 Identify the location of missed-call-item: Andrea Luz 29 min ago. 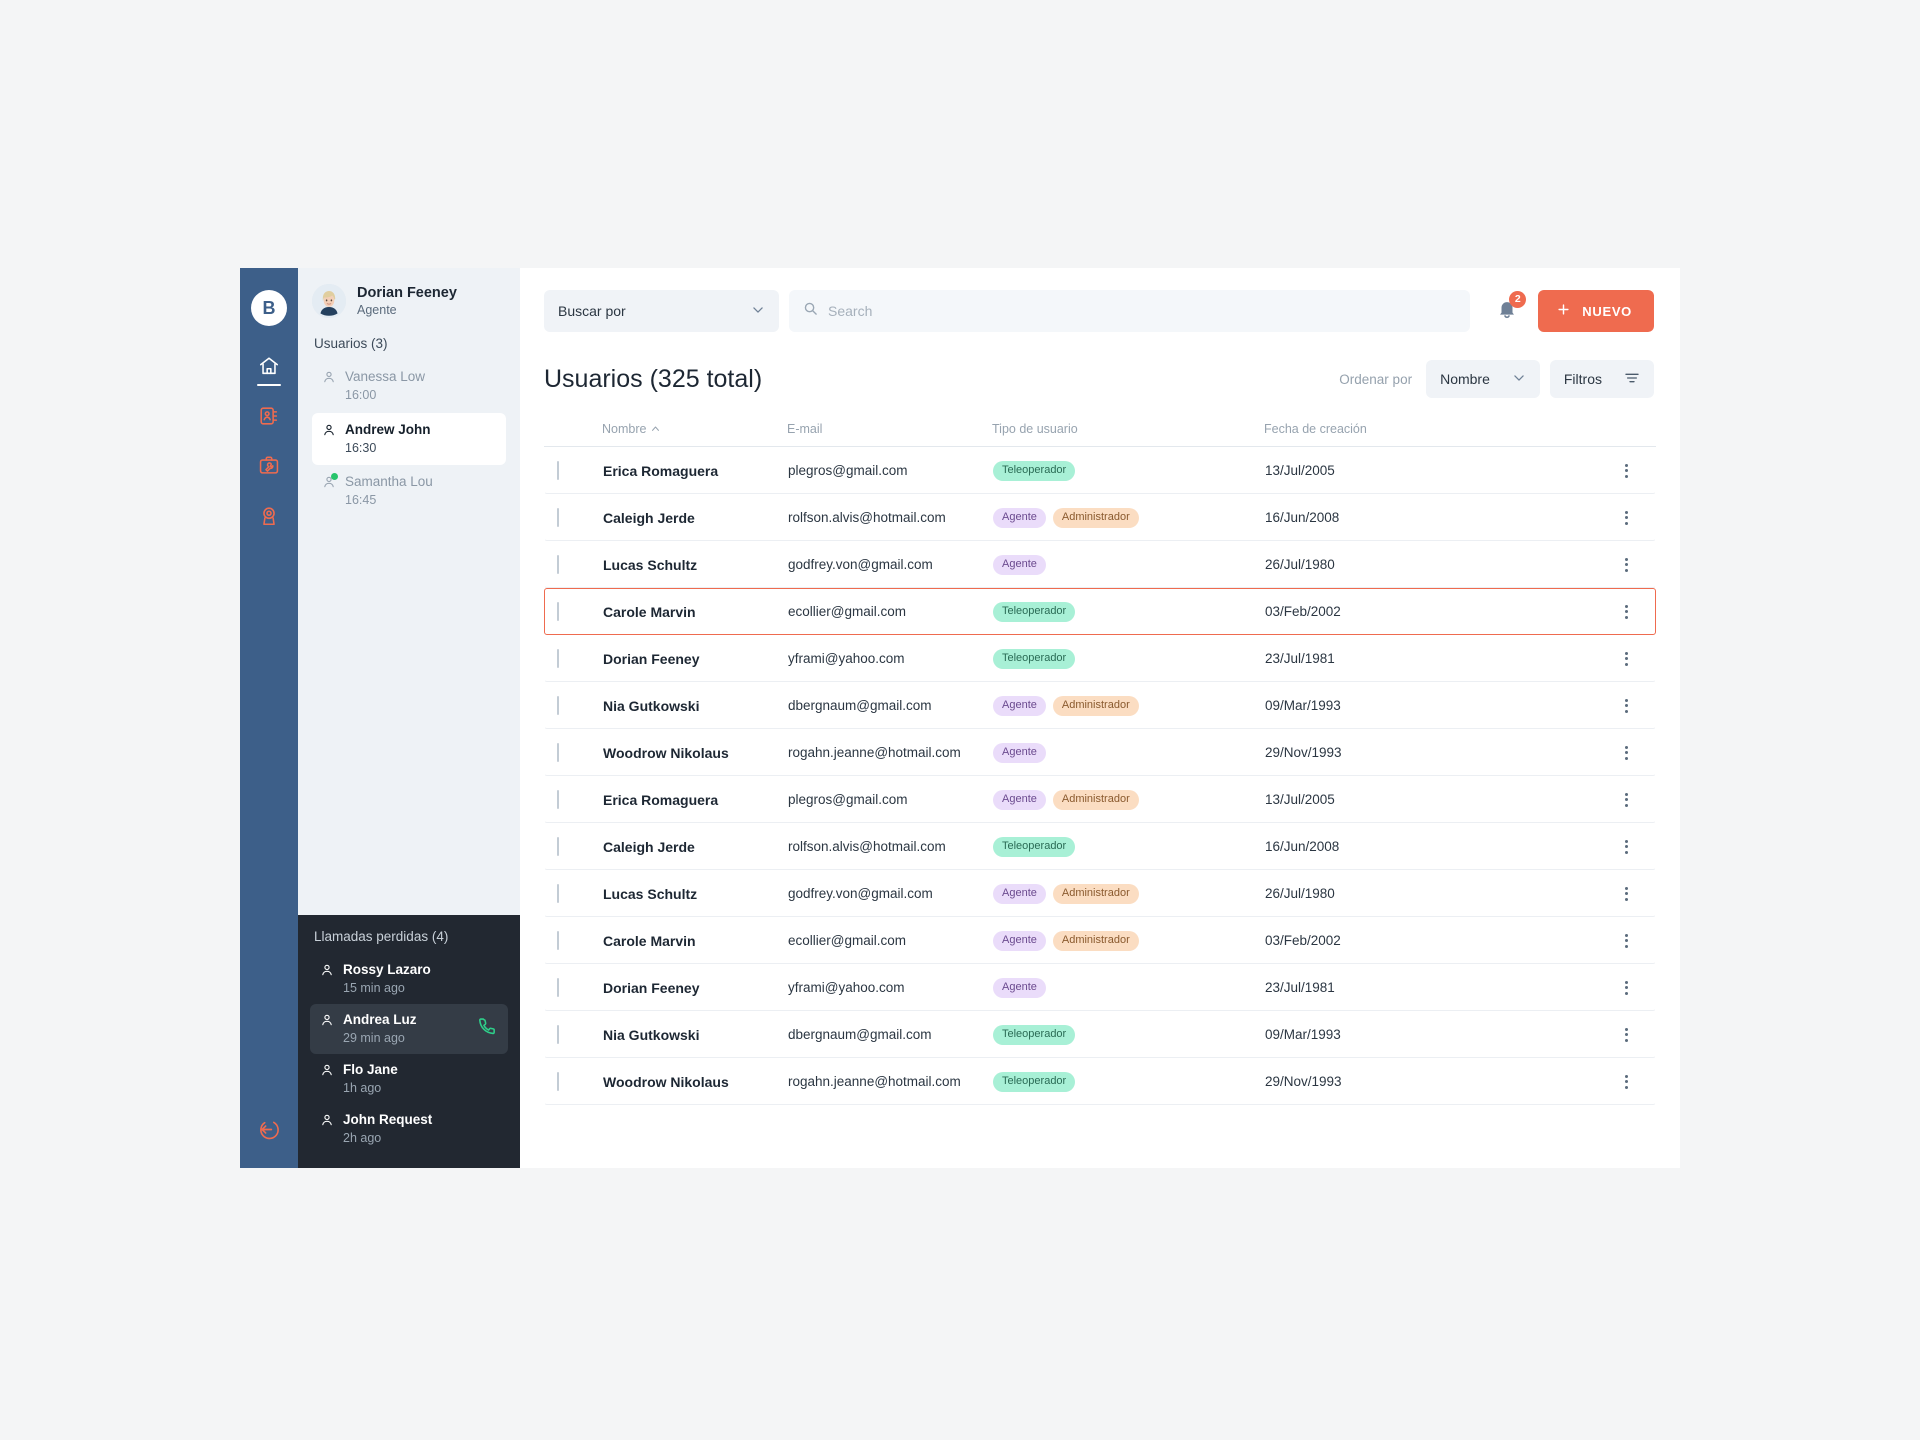
(409, 1028).